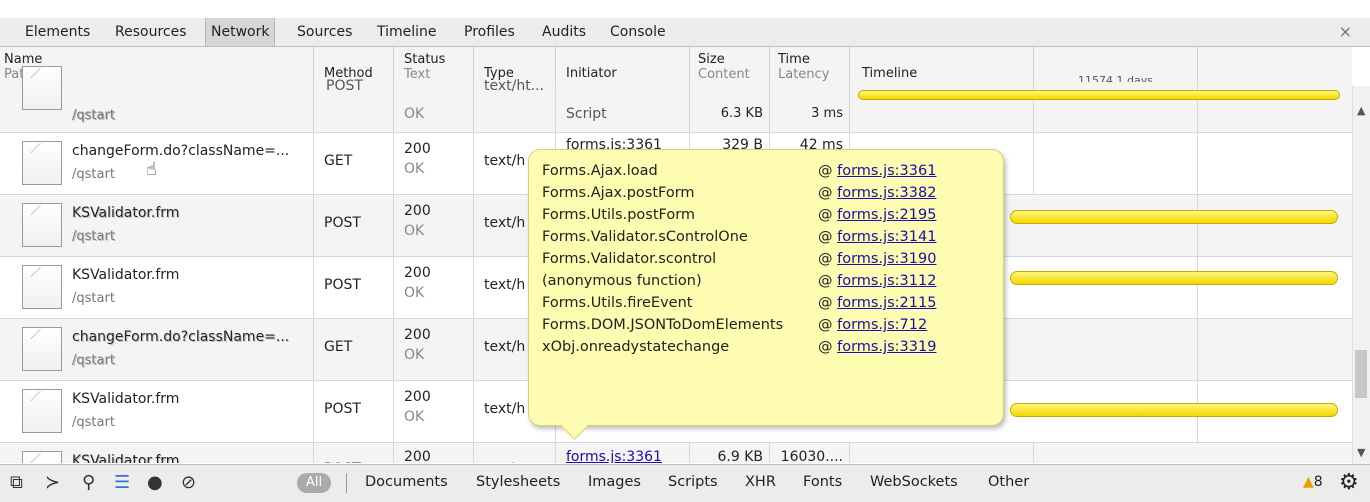  What do you see at coordinates (882, 325) in the screenshot?
I see `callstack-link-text: forms.js:712` at bounding box center [882, 325].